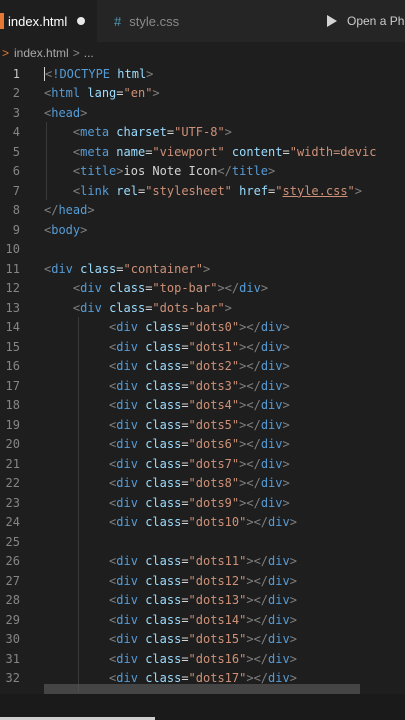 The image size is (405, 720). Describe the element at coordinates (376, 21) in the screenshot. I see `open-preview-label: Open a Ph` at that location.